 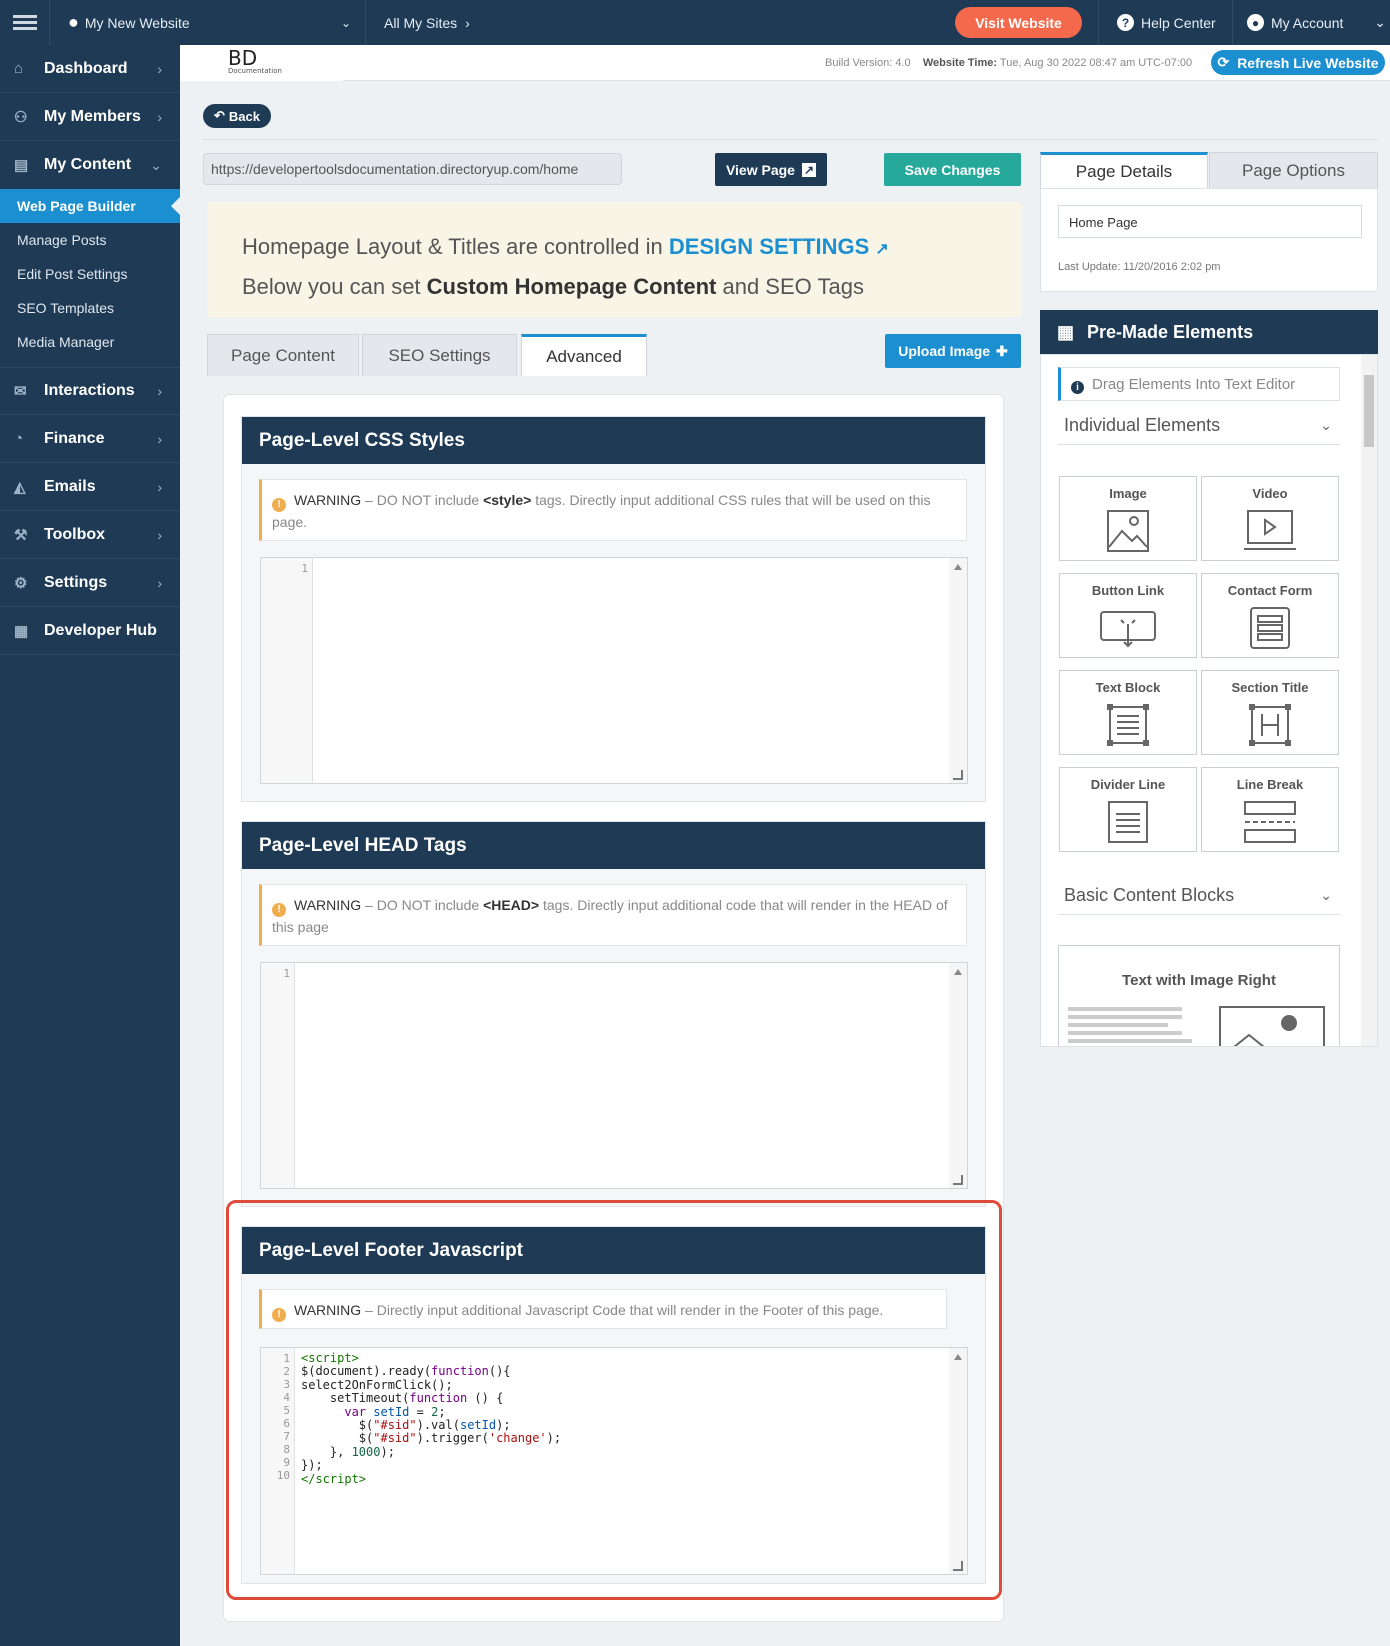 What do you see at coordinates (1270, 530) in the screenshot?
I see `video-icon` at bounding box center [1270, 530].